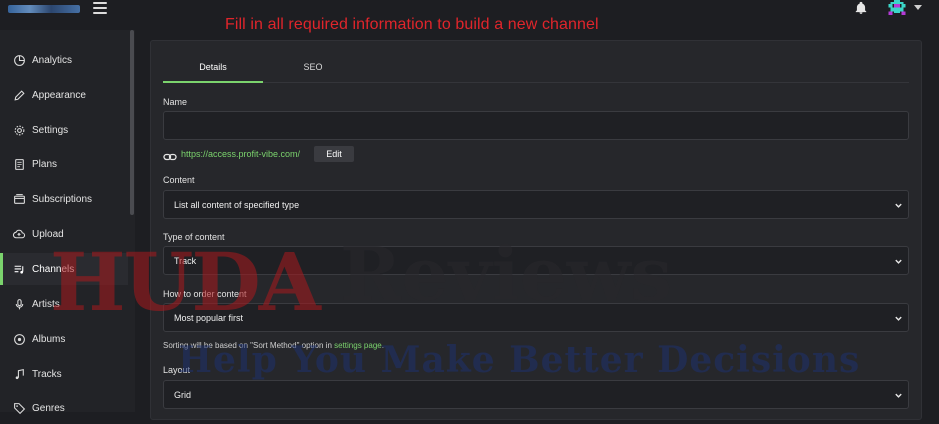  I want to click on sidebar-item-label: Subscriptions, so click(62, 199).